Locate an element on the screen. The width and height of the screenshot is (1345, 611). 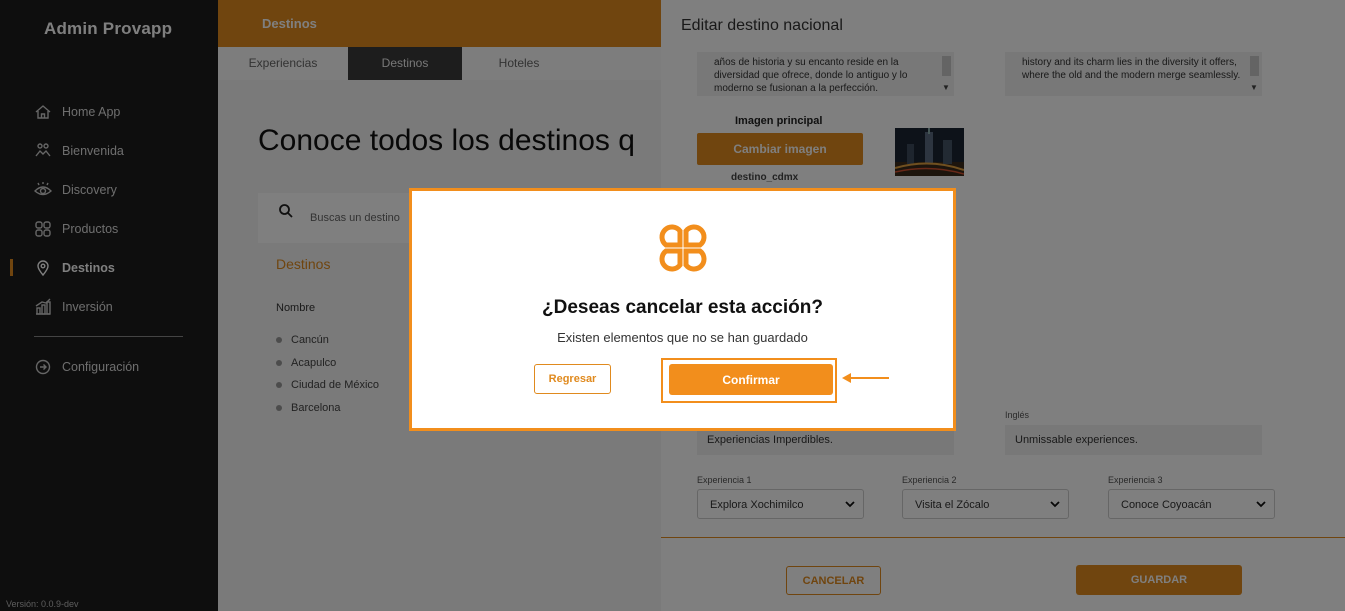
dialog-title: ¿Deseas cancelar esta acción? is located at coordinates (682, 307).